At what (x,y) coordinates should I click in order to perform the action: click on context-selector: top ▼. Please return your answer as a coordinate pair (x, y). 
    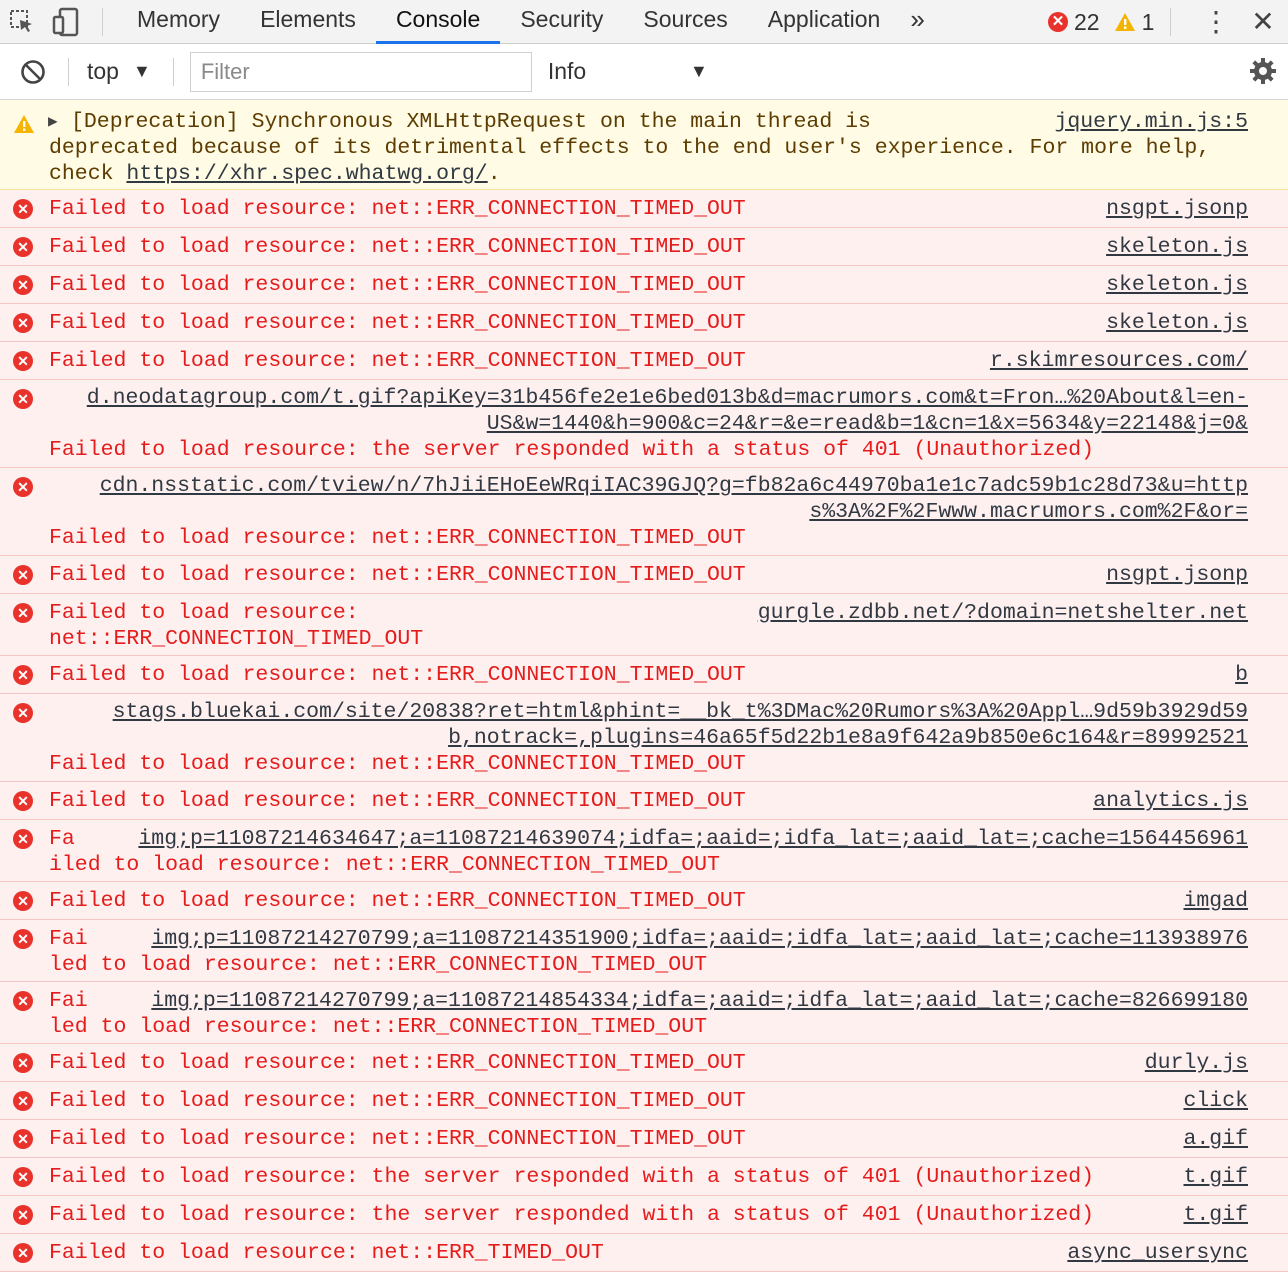
    Looking at the image, I should click on (119, 71).